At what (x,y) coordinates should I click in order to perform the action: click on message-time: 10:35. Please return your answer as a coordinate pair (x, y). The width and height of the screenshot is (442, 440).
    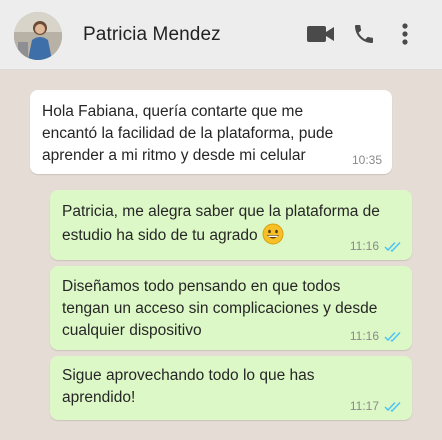
    Looking at the image, I should click on (366, 160).